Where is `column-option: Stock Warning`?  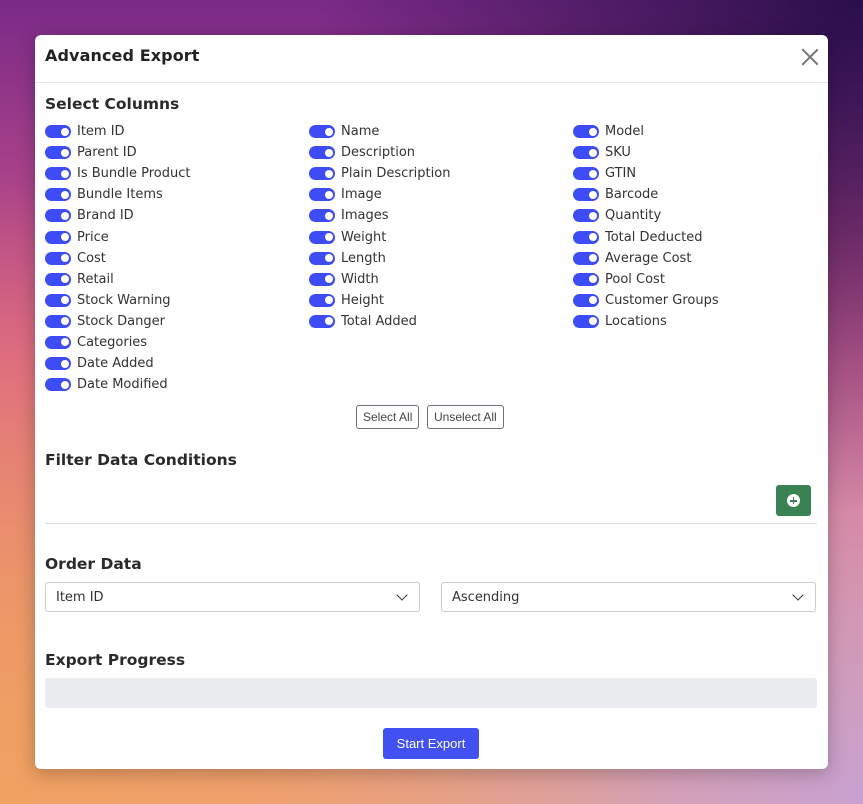 column-option: Stock Warning is located at coordinates (177, 300).